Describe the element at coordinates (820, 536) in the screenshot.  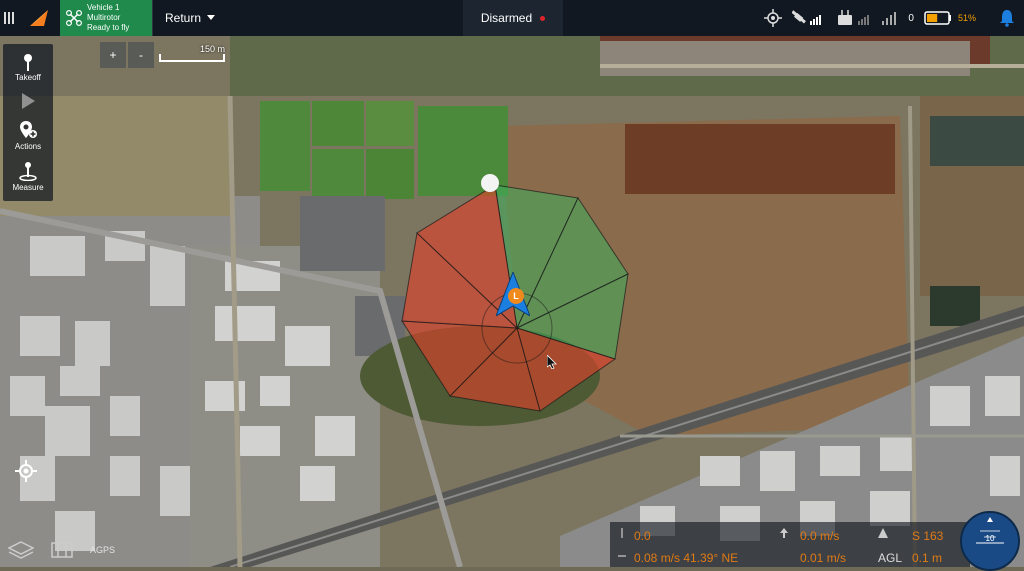
I see `vertical-speed-value: 0.0 m/s` at that location.